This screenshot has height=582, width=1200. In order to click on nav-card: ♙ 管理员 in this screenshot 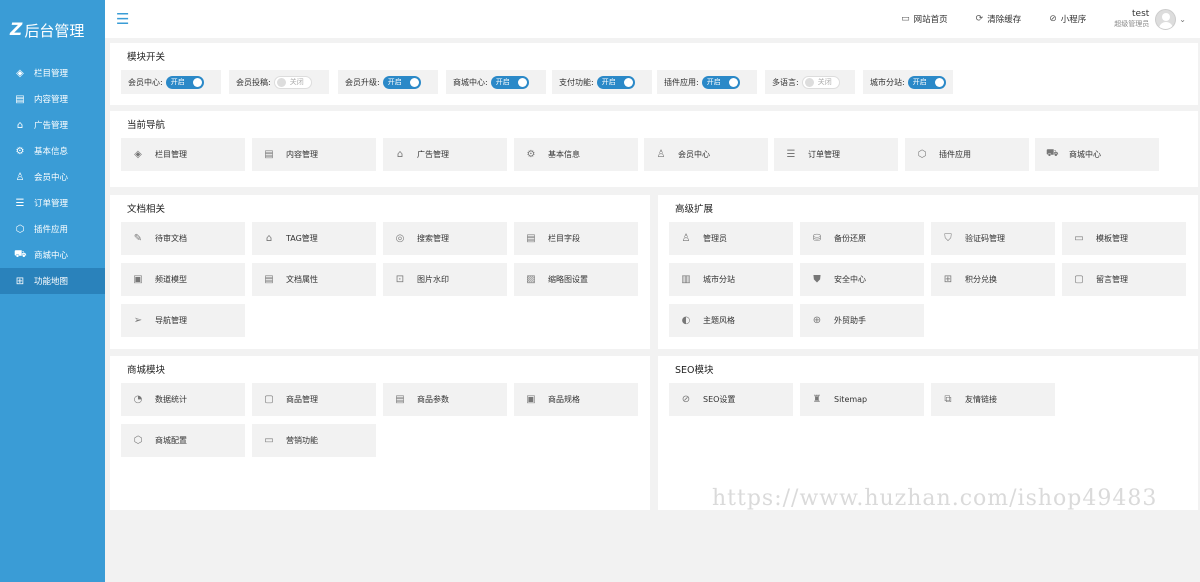, I will do `click(731, 238)`.